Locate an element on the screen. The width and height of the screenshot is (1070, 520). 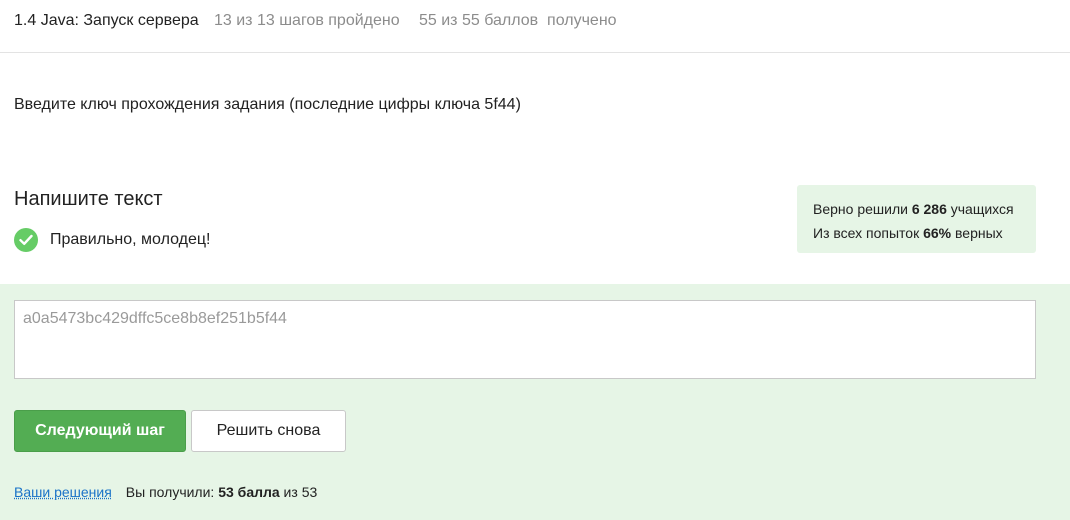
lesson-title: 1.4 Java: Запуск сервера is located at coordinates (106, 21).